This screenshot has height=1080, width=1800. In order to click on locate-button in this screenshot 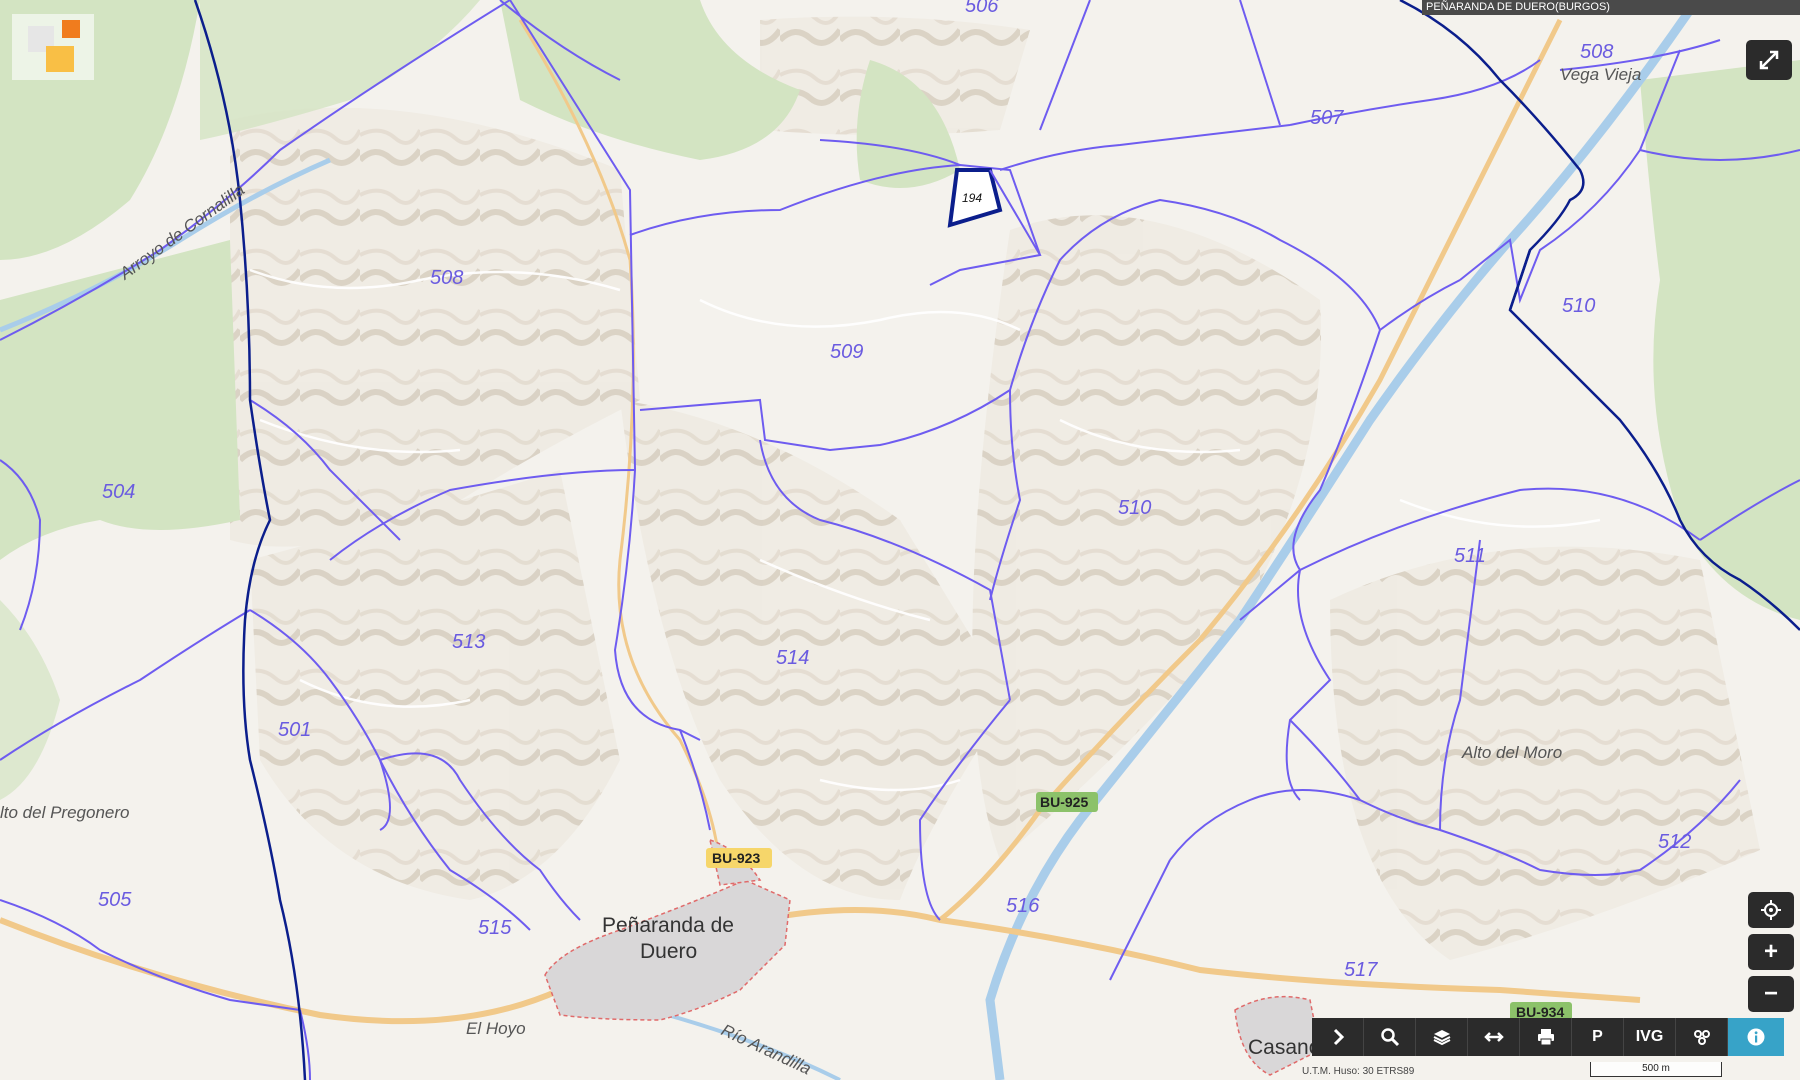, I will do `click(1771, 910)`.